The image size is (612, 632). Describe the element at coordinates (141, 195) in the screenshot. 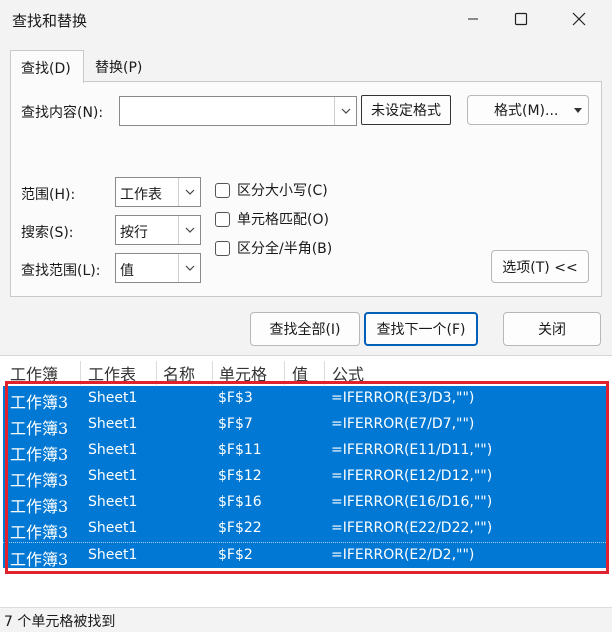

I see `scope-value: 工作表` at that location.